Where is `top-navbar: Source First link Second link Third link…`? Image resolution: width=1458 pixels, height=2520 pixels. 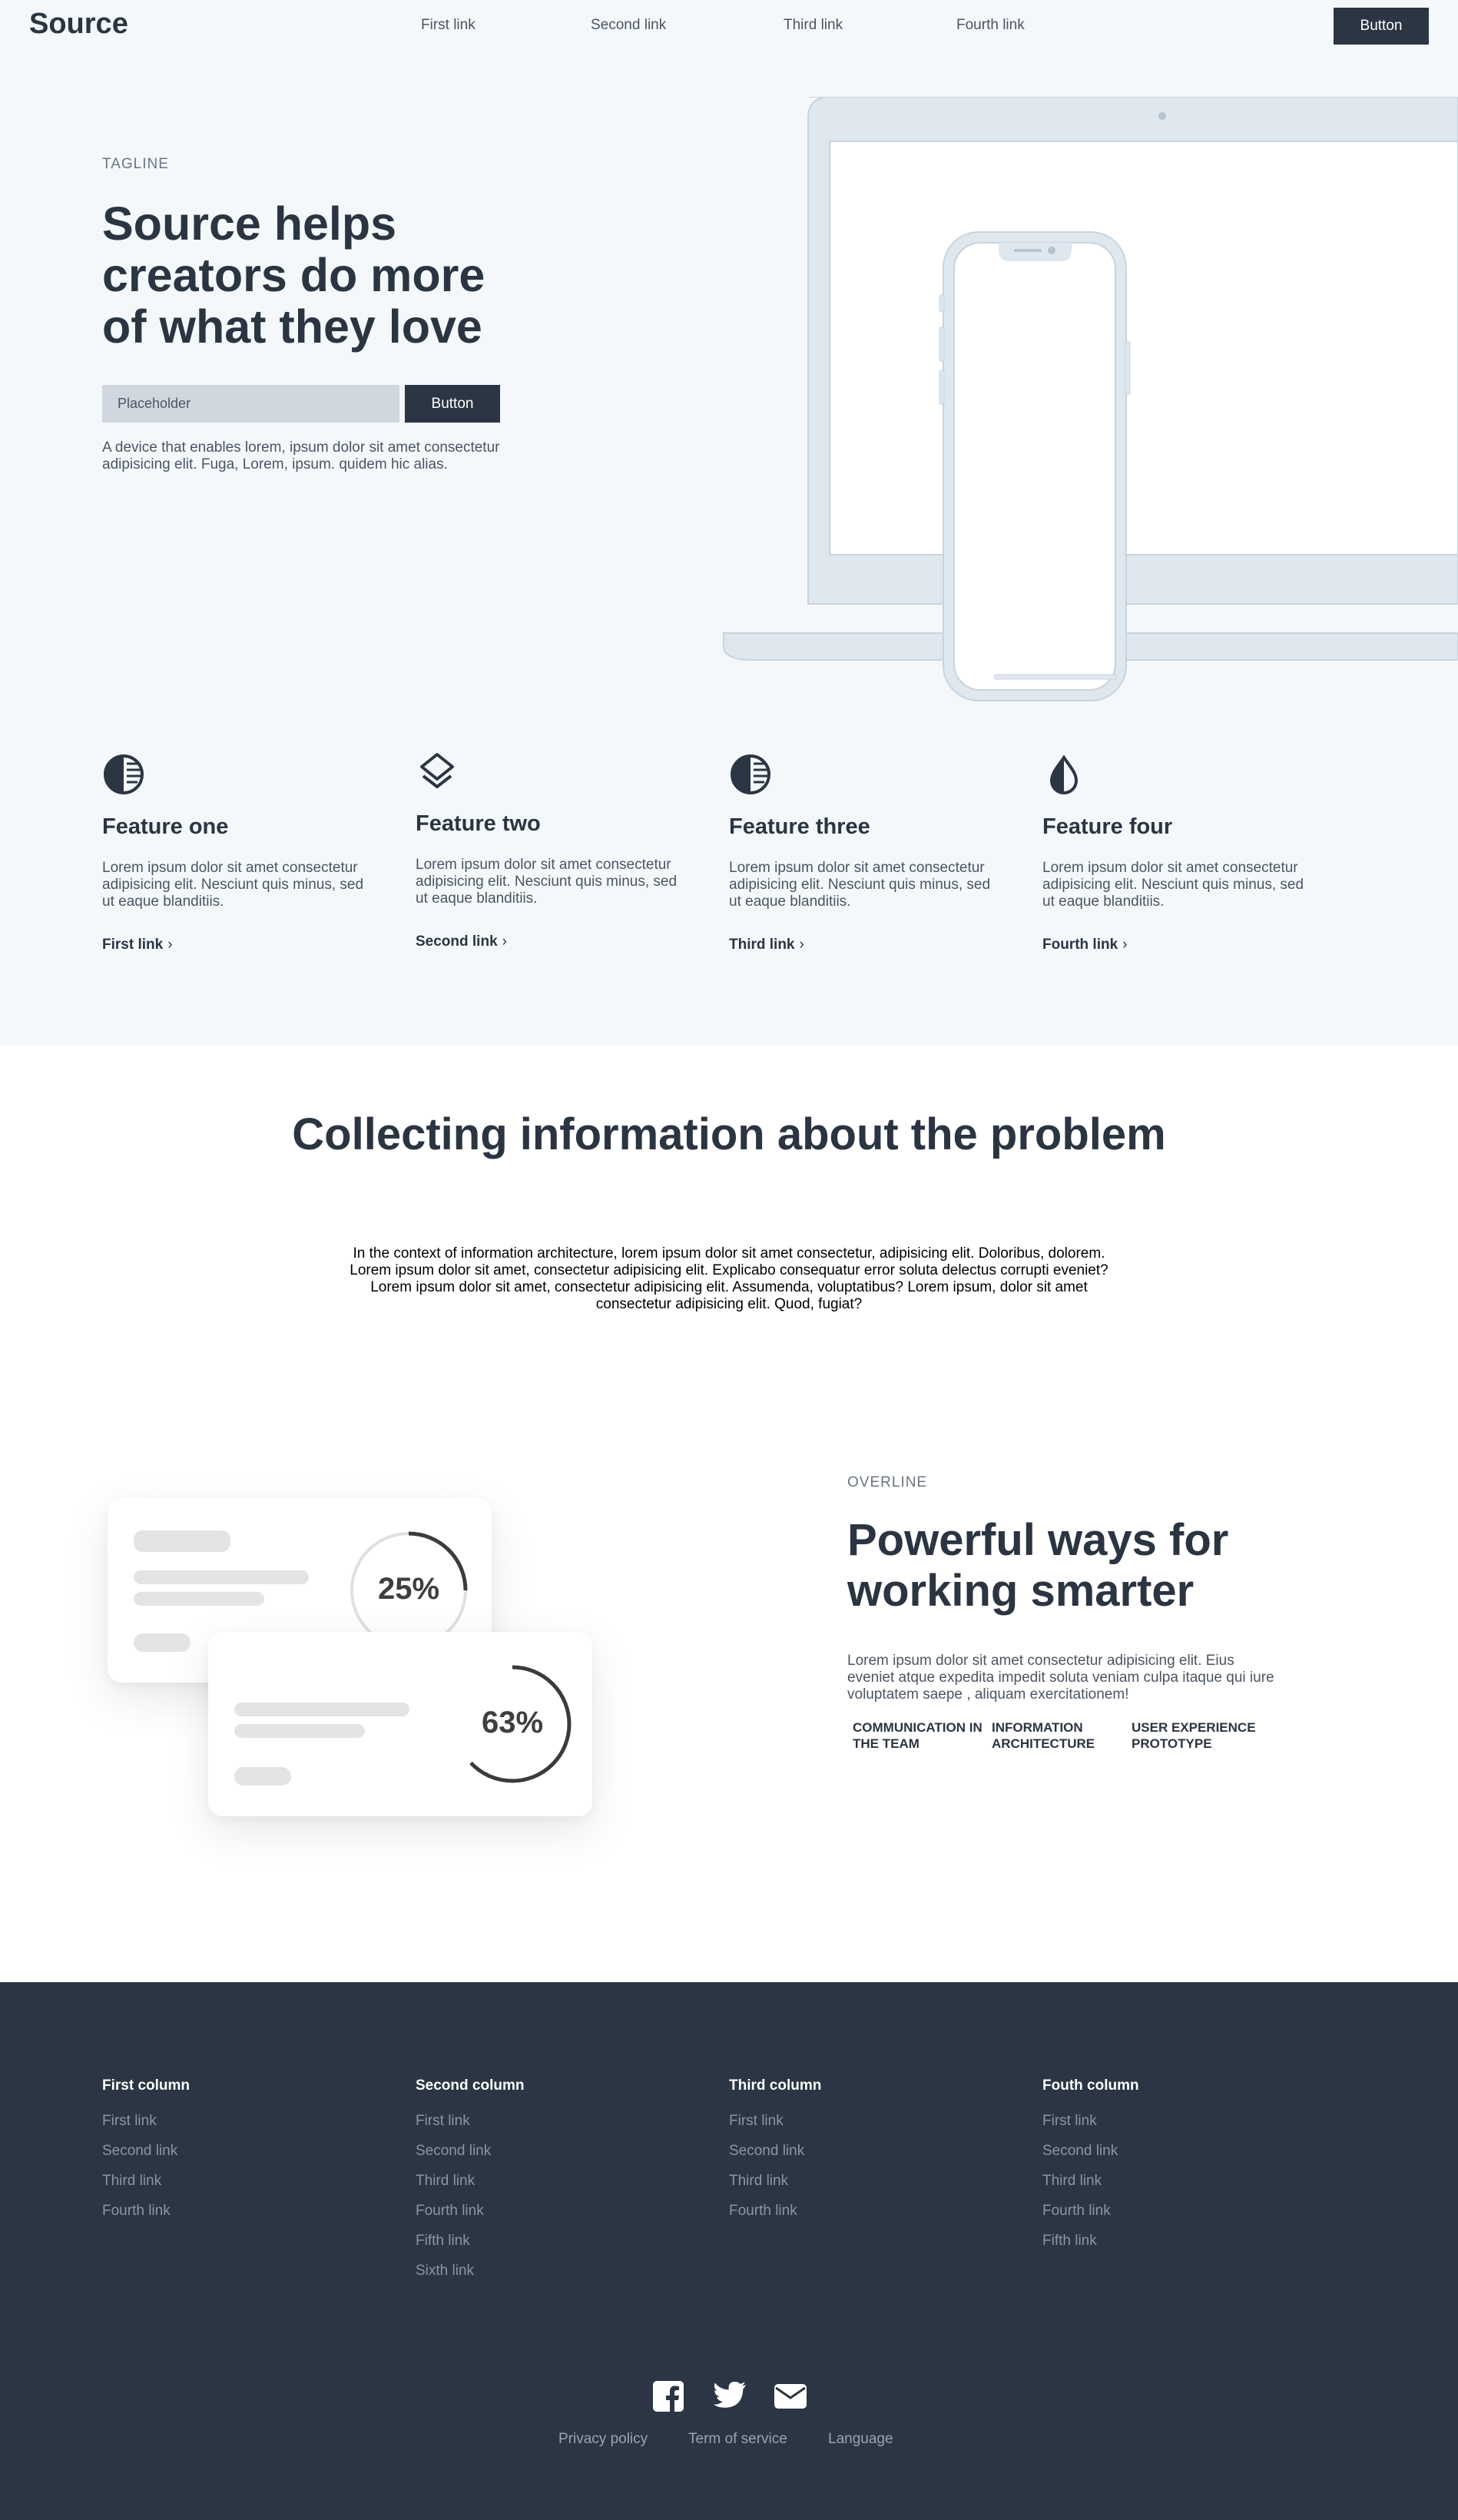
top-navbar: Source First link Second link Third link… is located at coordinates (729, 26).